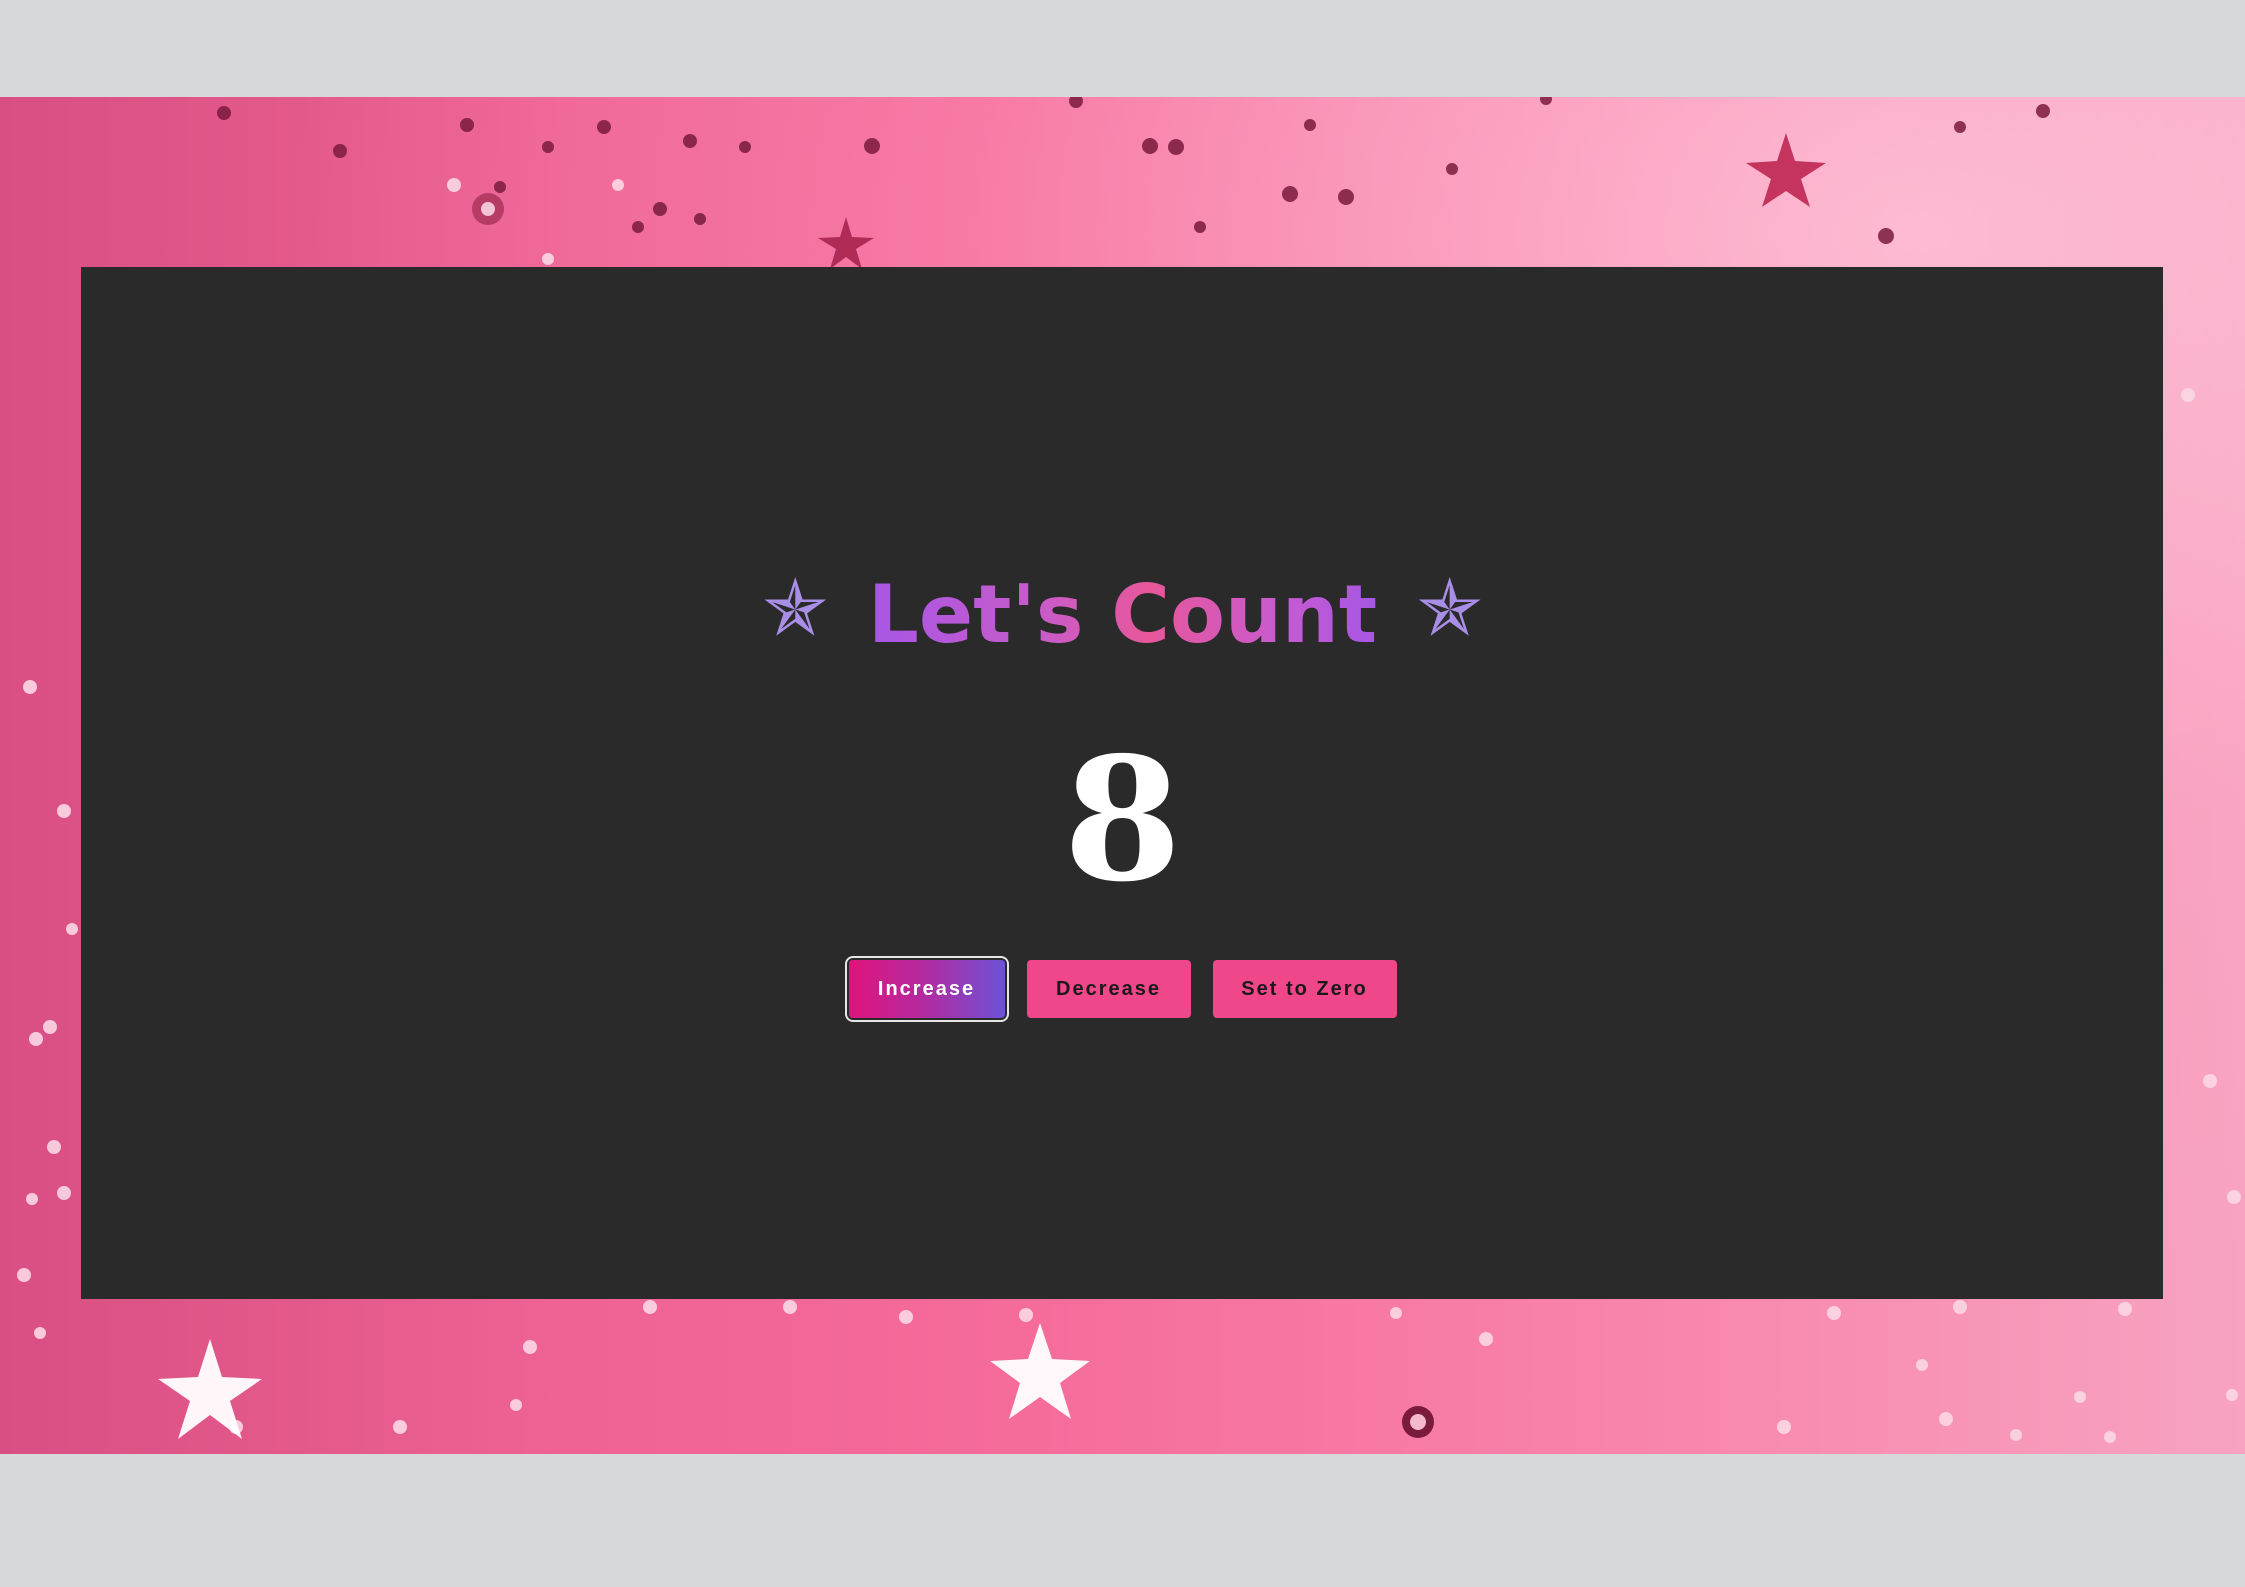 The width and height of the screenshot is (2245, 1587). I want to click on page-title: ✯ Let's Count ✯, so click(1122, 612).